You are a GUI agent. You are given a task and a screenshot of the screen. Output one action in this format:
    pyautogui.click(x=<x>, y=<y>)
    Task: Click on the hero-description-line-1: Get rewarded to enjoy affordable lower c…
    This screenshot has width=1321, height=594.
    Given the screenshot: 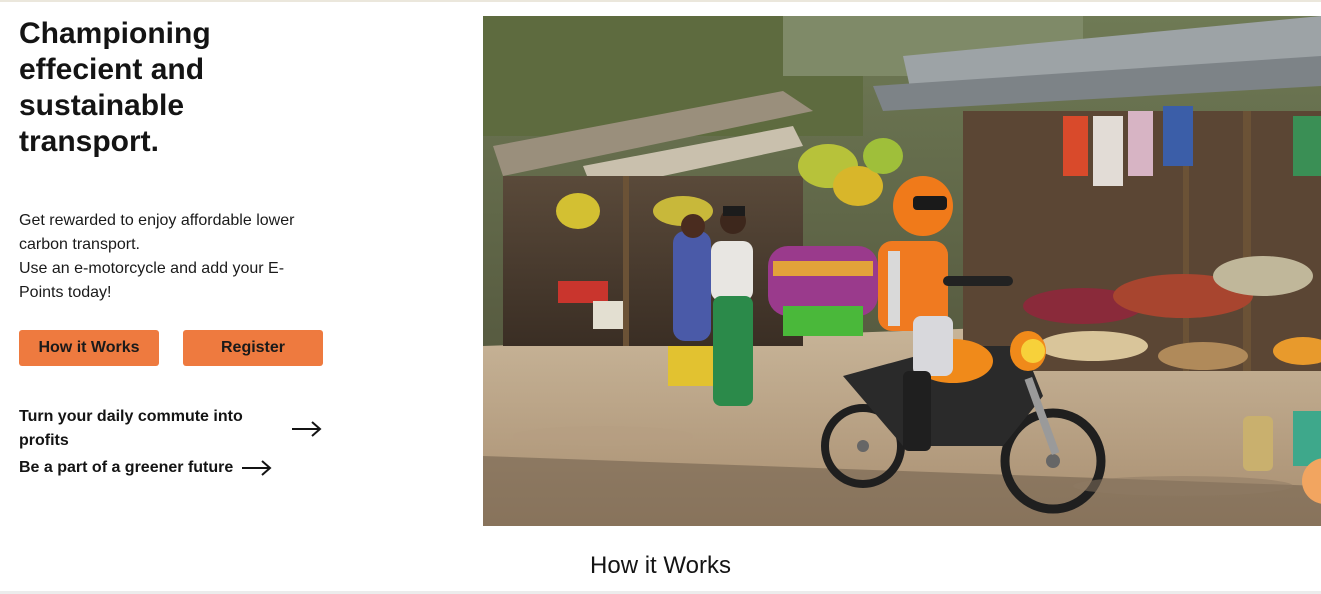 What is the action you would take?
    pyautogui.click(x=157, y=232)
    